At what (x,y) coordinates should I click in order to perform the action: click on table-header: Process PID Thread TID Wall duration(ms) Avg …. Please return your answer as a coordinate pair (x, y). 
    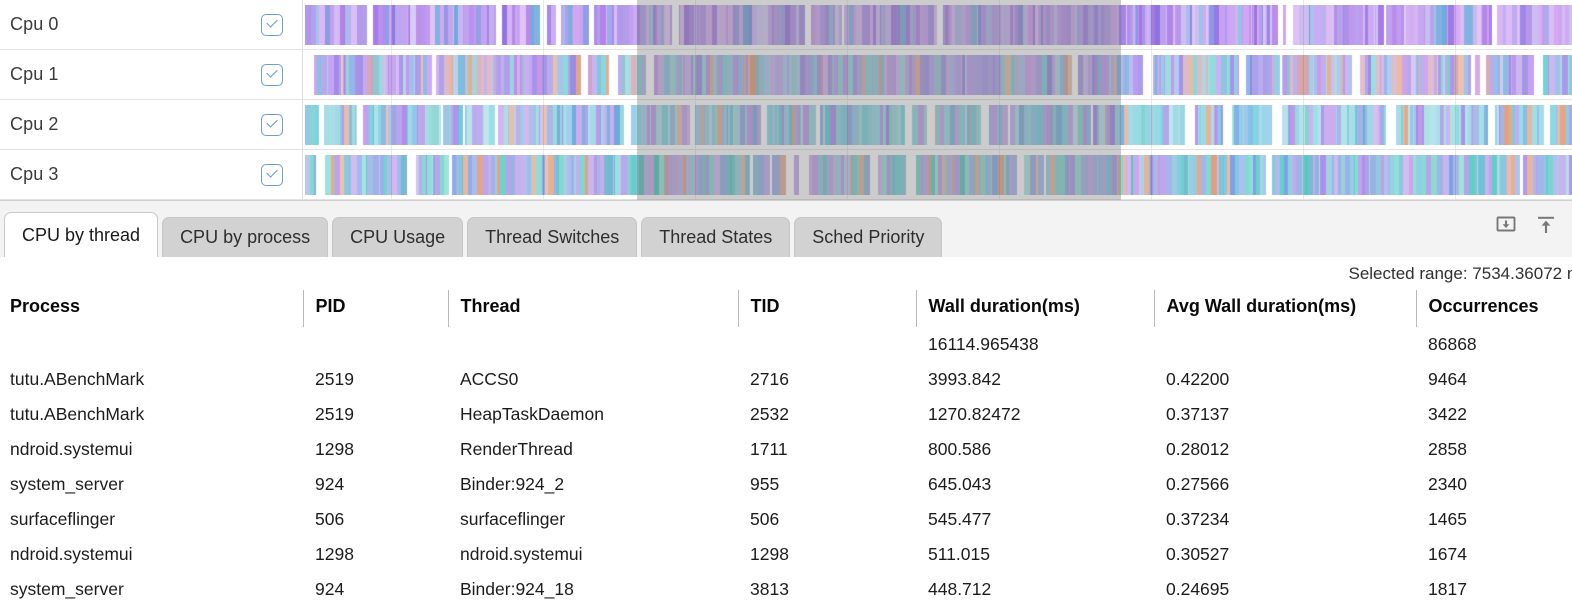
    Looking at the image, I should click on (786, 308).